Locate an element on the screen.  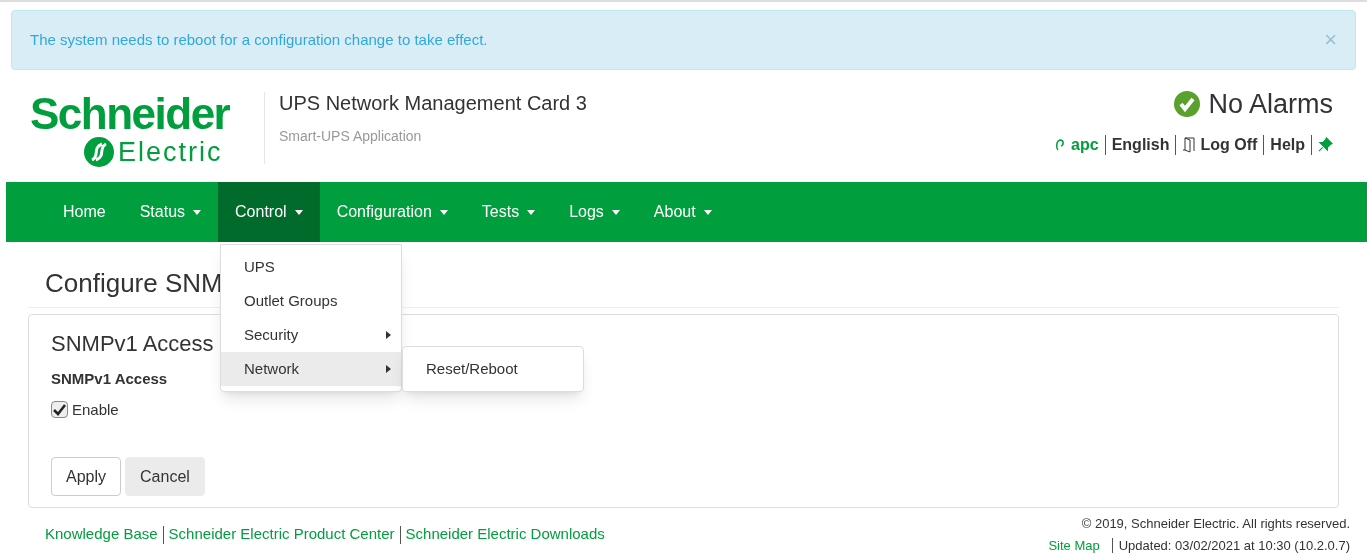
pin-button is located at coordinates (1325, 144).